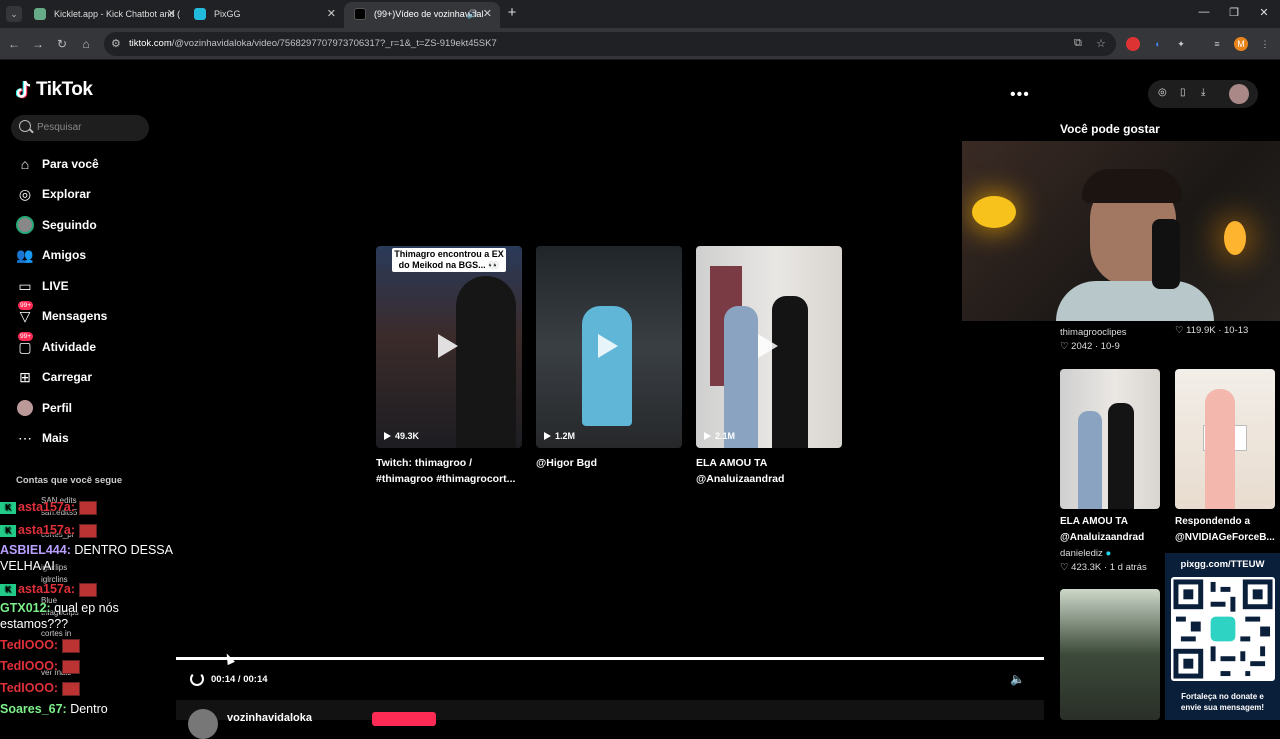  Describe the element at coordinates (200, 14) in the screenshot. I see `pixgg-favicon-icon` at that location.